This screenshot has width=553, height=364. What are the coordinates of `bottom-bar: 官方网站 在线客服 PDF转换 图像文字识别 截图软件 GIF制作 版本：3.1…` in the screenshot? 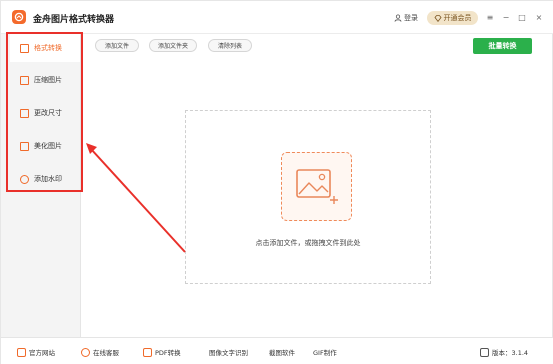 It's located at (277, 350).